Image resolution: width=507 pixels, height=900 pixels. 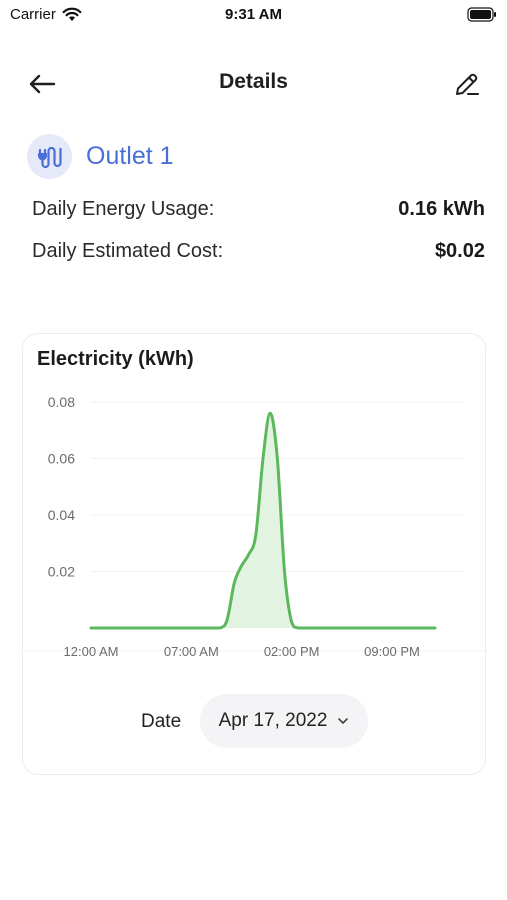 What do you see at coordinates (191, 651) in the screenshot?
I see `x-tick-label: 07:00 AM` at bounding box center [191, 651].